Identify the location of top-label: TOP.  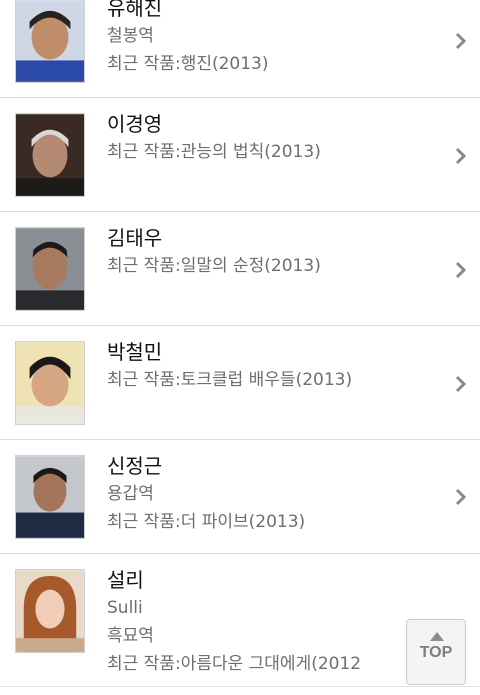
(436, 652).